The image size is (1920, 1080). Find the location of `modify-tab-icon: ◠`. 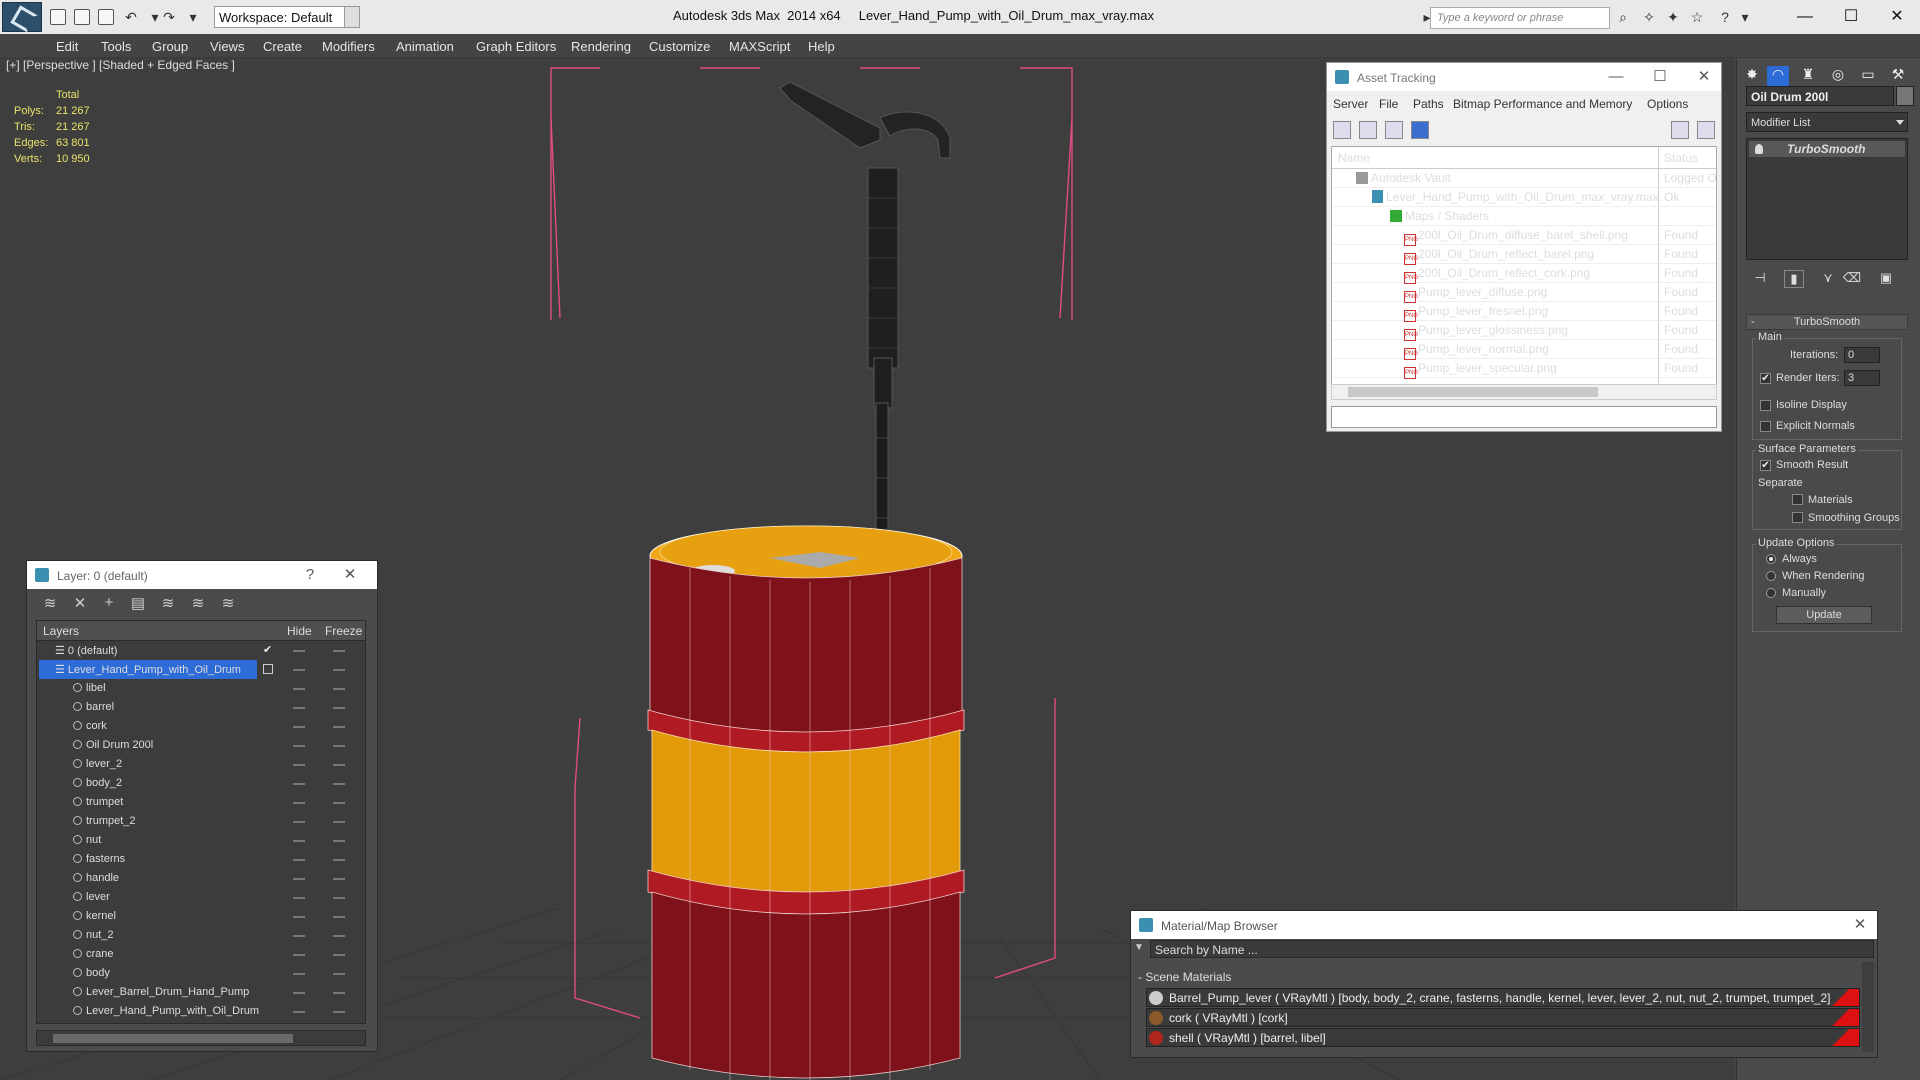

modify-tab-icon: ◠ is located at coordinates (1778, 76).